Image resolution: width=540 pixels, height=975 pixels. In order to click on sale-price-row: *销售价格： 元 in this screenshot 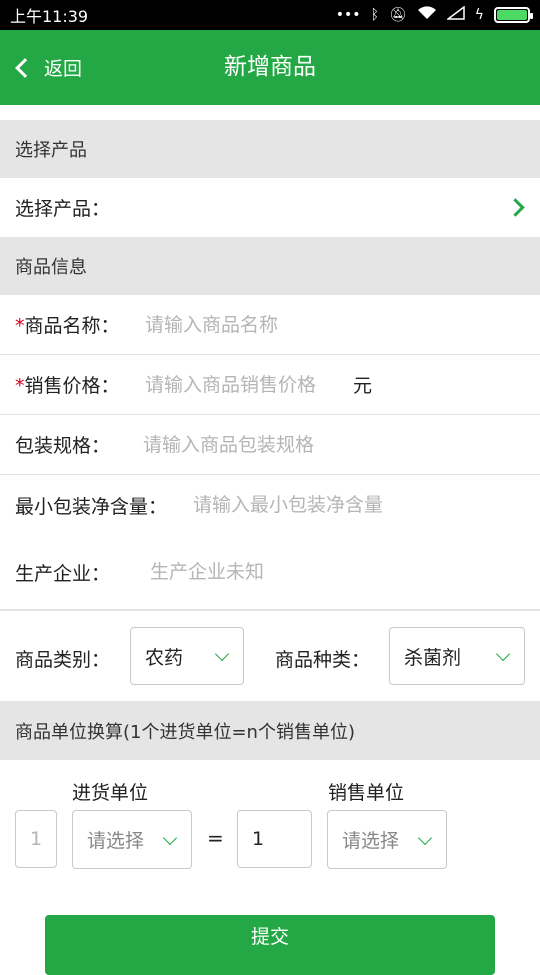, I will do `click(270, 385)`.